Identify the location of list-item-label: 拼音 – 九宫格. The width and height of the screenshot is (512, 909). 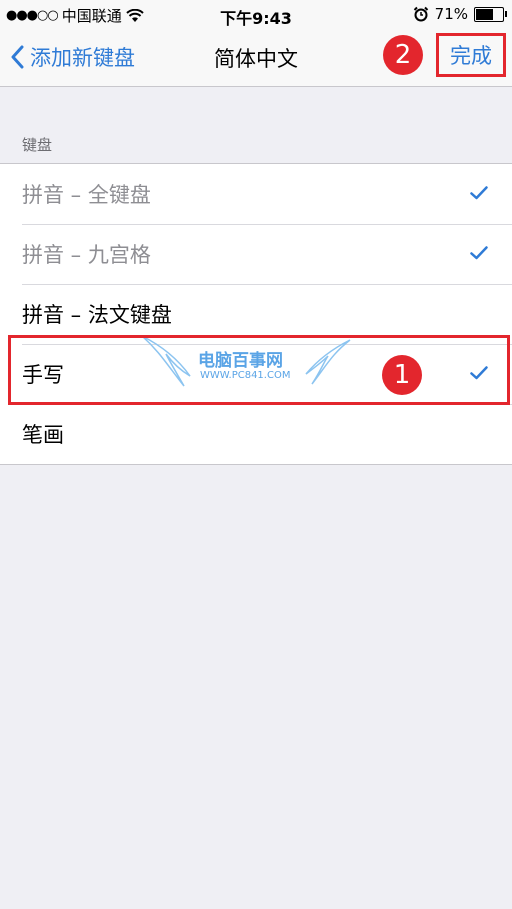
(86, 255).